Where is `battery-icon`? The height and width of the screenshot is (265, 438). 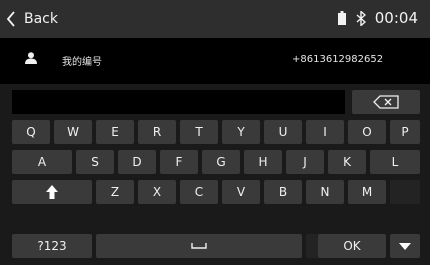
battery-icon is located at coordinates (341, 18).